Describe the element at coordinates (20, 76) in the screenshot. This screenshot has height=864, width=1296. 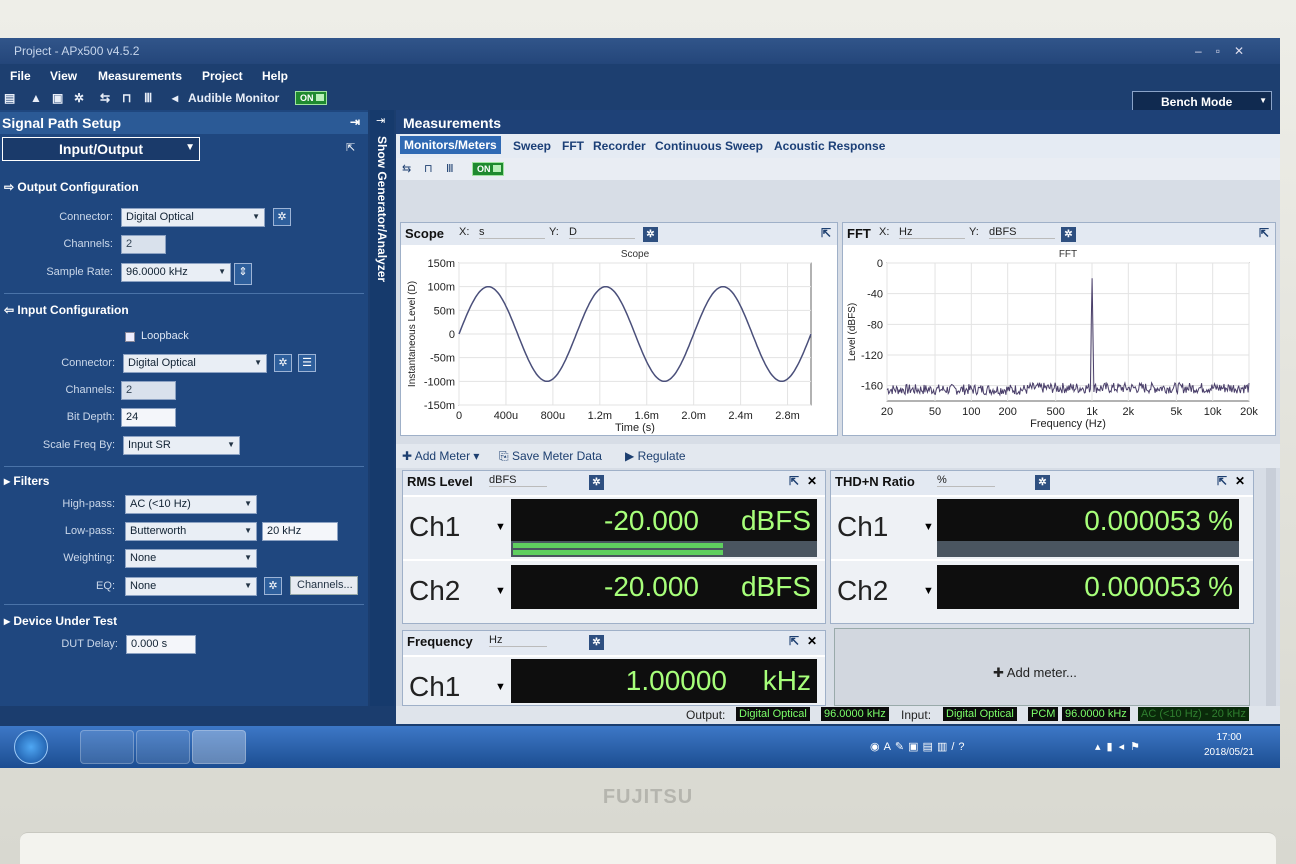
I see `menu-file: File` at that location.